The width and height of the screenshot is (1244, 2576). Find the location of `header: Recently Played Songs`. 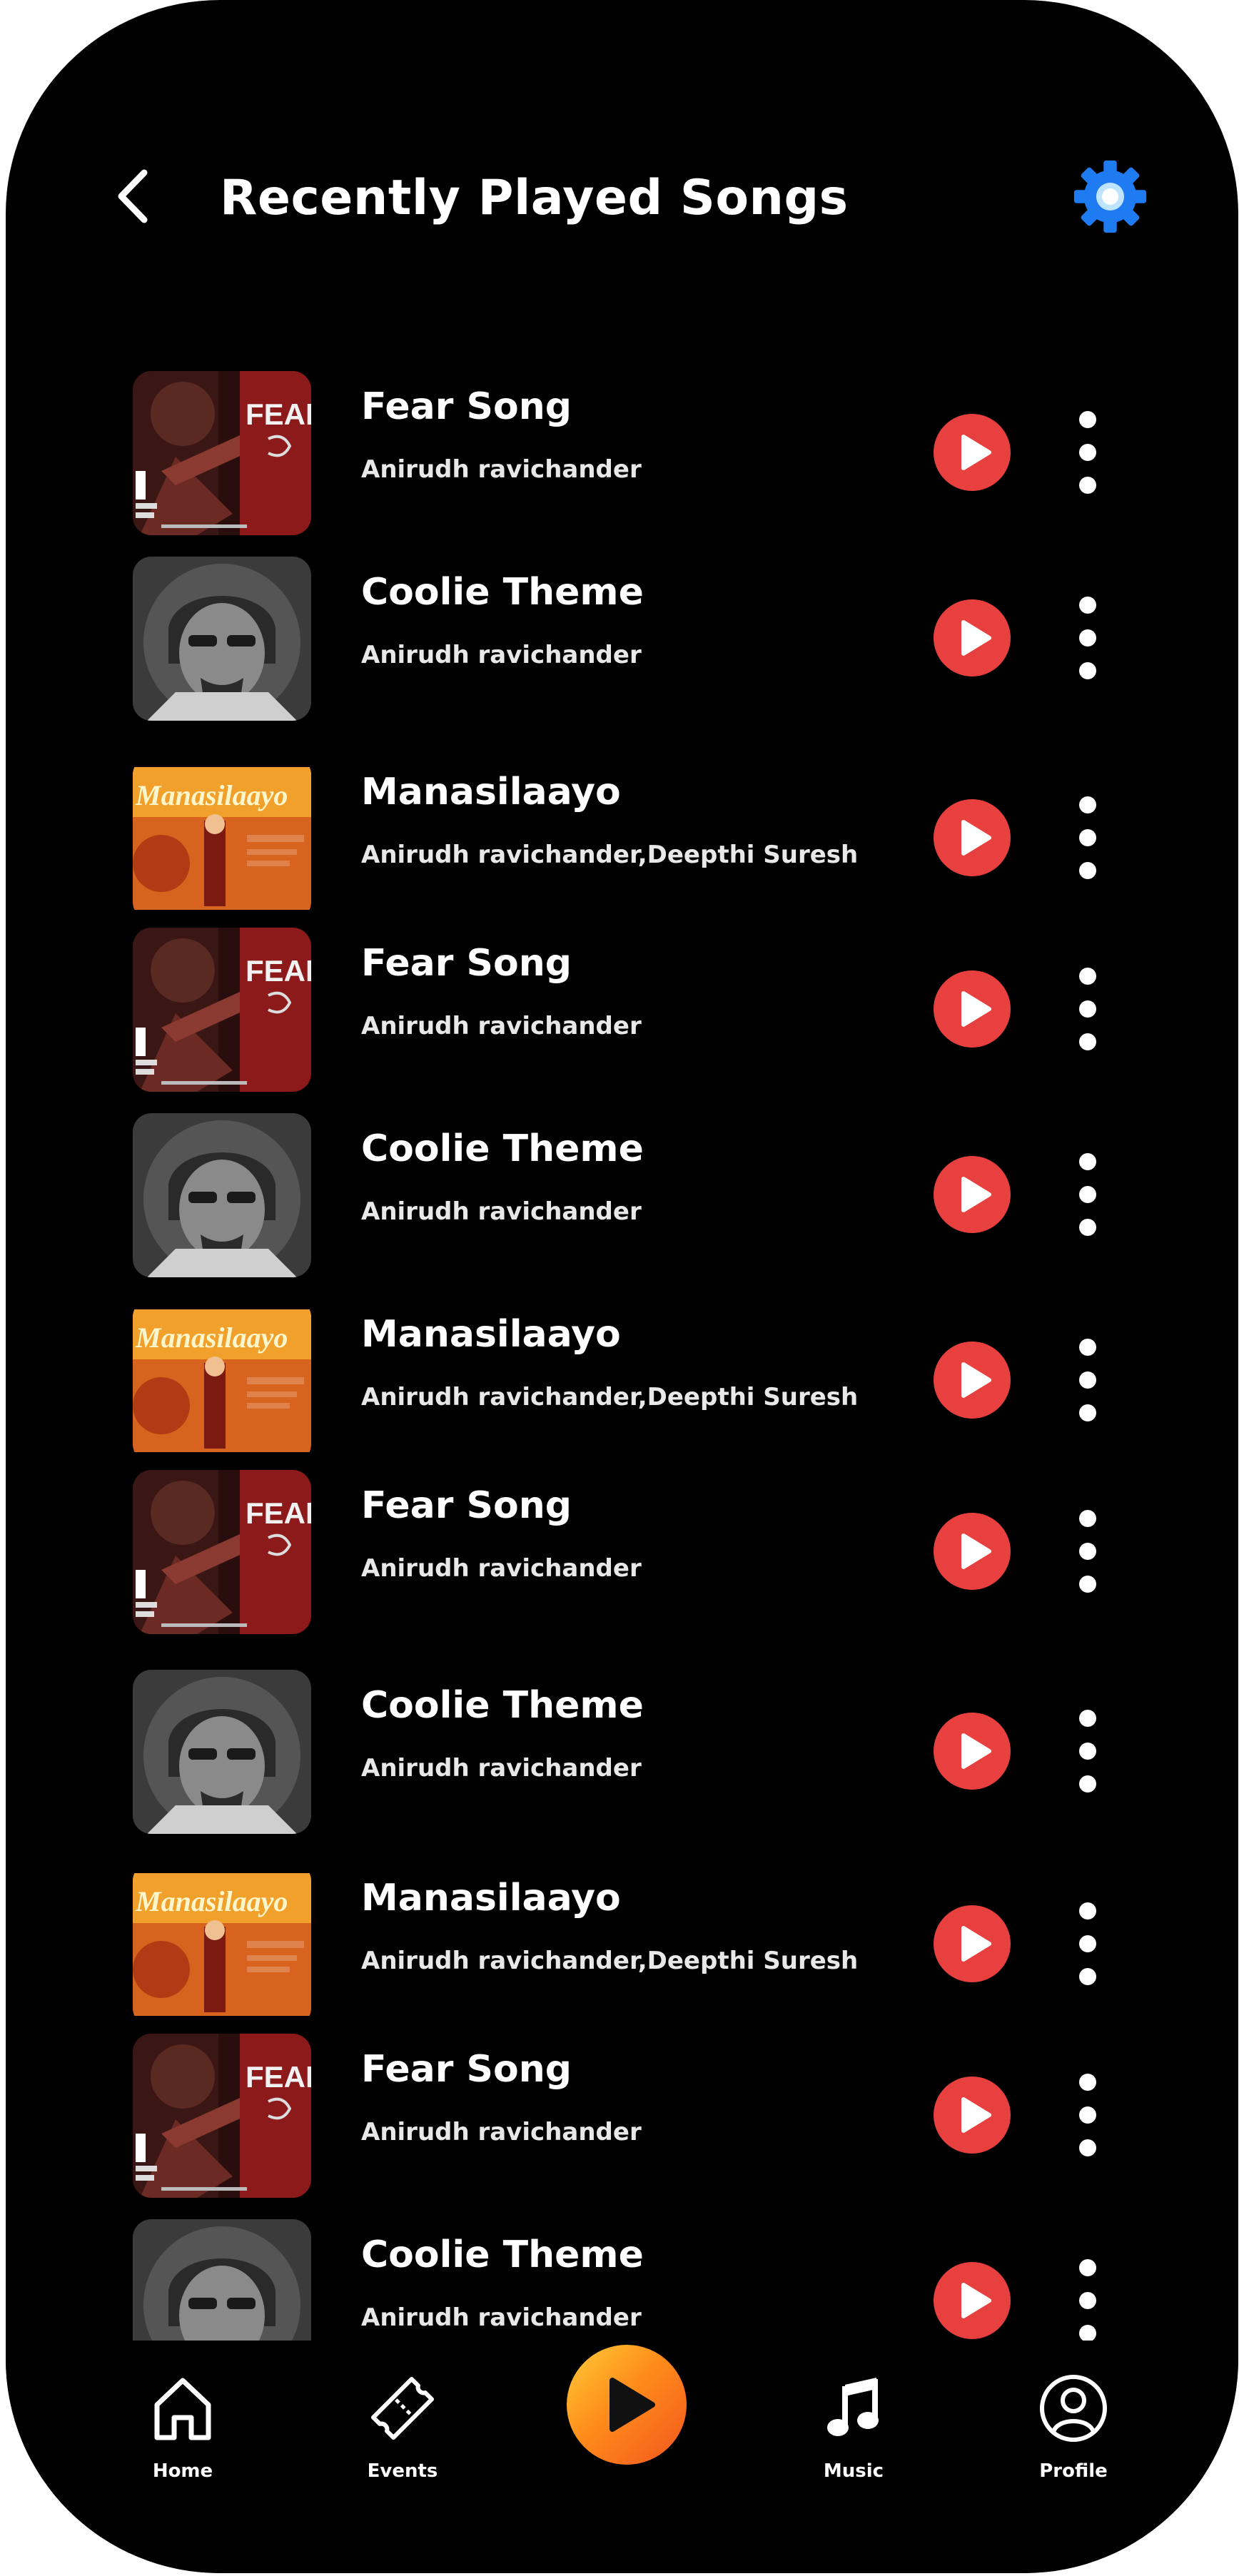

header: Recently Played Songs is located at coordinates (622, 193).